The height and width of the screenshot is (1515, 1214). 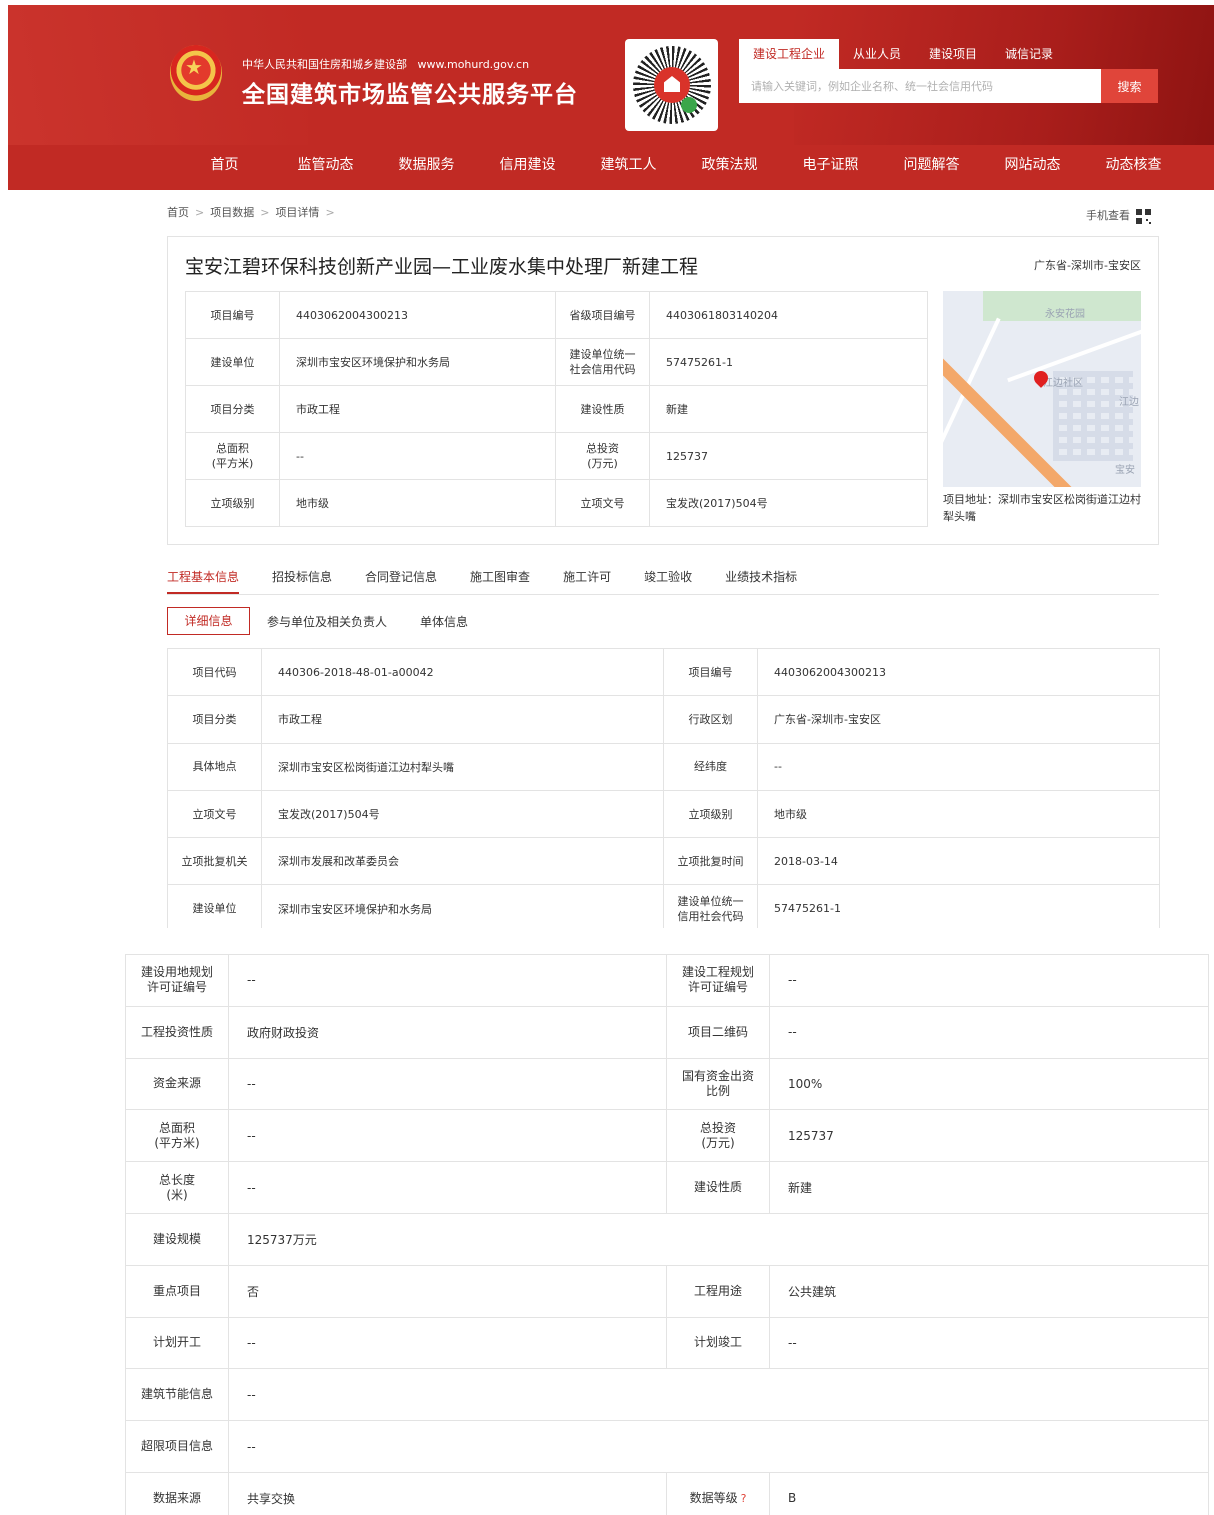 I want to click on field-value: 否, so click(x=447, y=1291).